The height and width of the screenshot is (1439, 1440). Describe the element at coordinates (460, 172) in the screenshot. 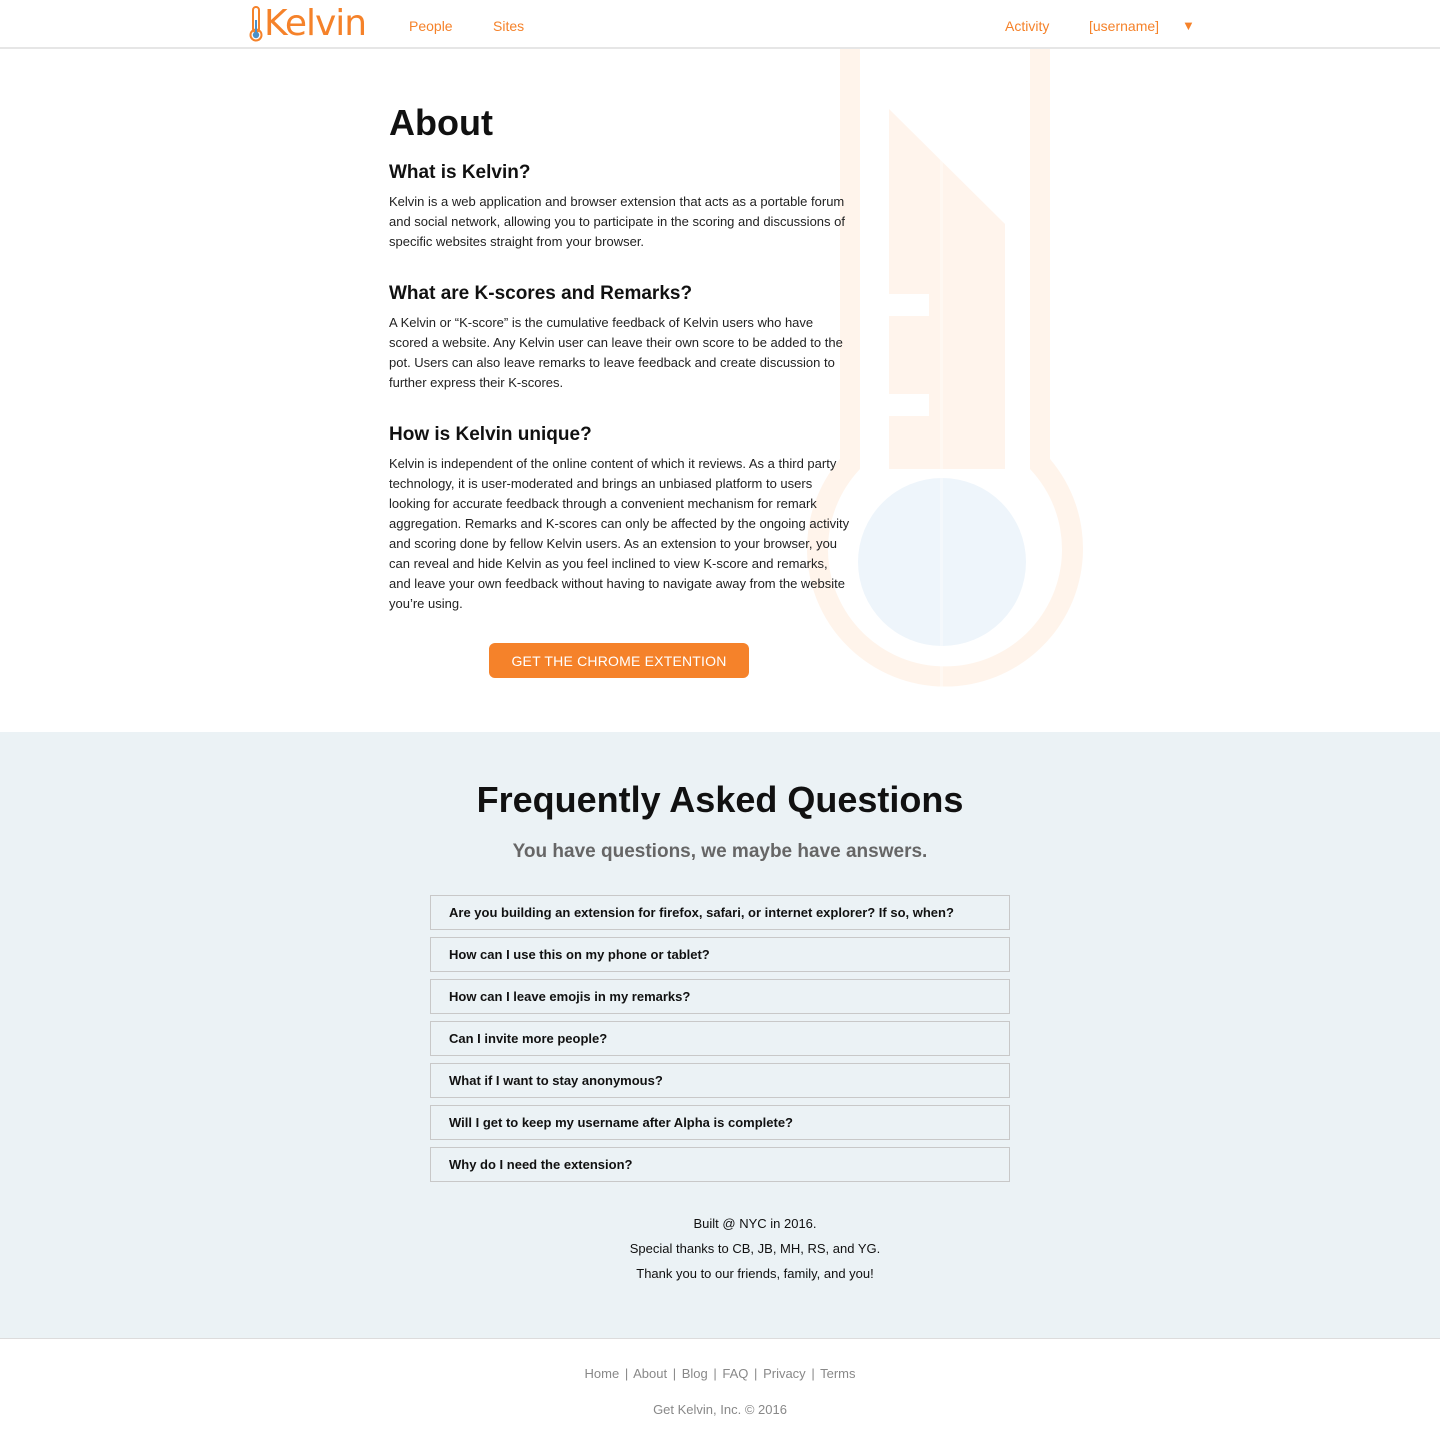

I see `section-heading-what-is-kelvin: What is Kelvin?` at that location.